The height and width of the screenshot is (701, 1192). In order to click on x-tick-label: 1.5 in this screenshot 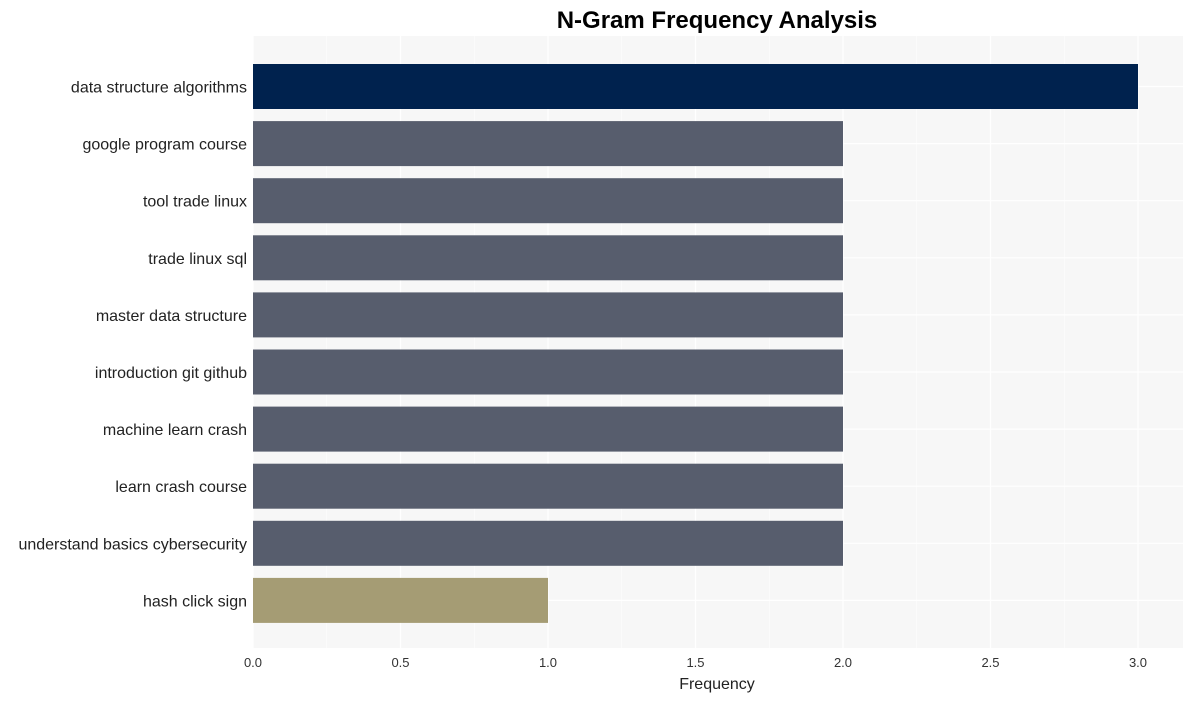, I will do `click(695, 662)`.